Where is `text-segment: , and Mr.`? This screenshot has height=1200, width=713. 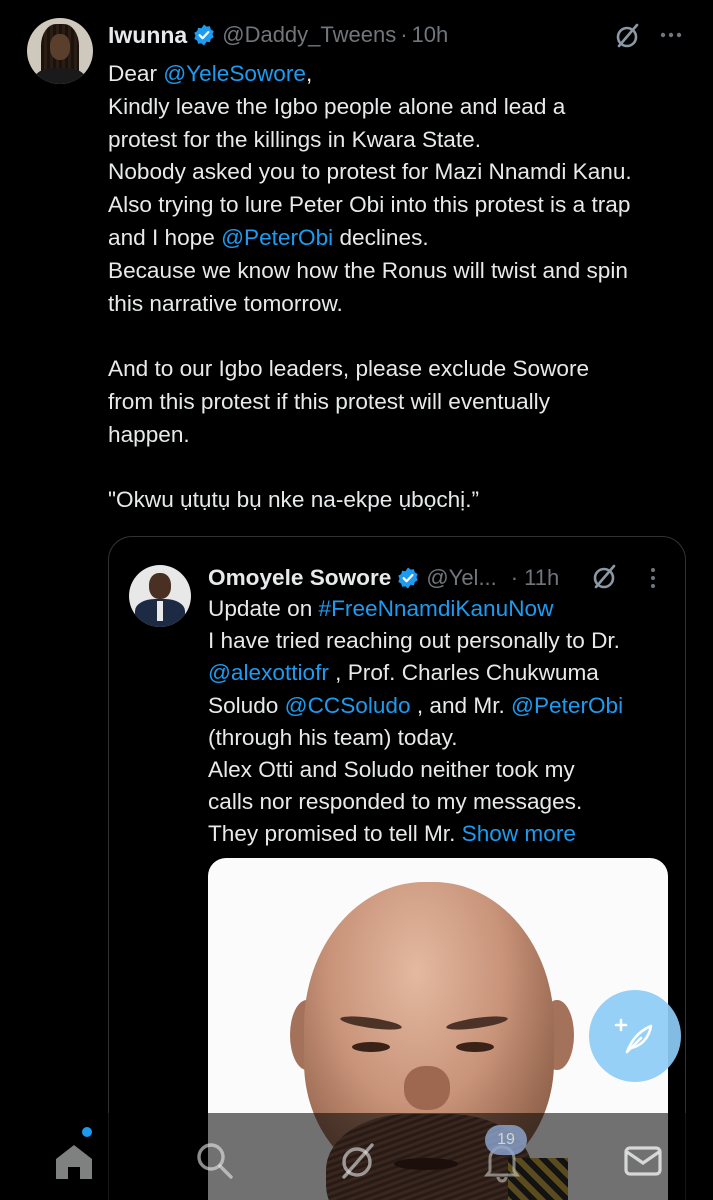 text-segment: , and Mr. is located at coordinates (461, 705).